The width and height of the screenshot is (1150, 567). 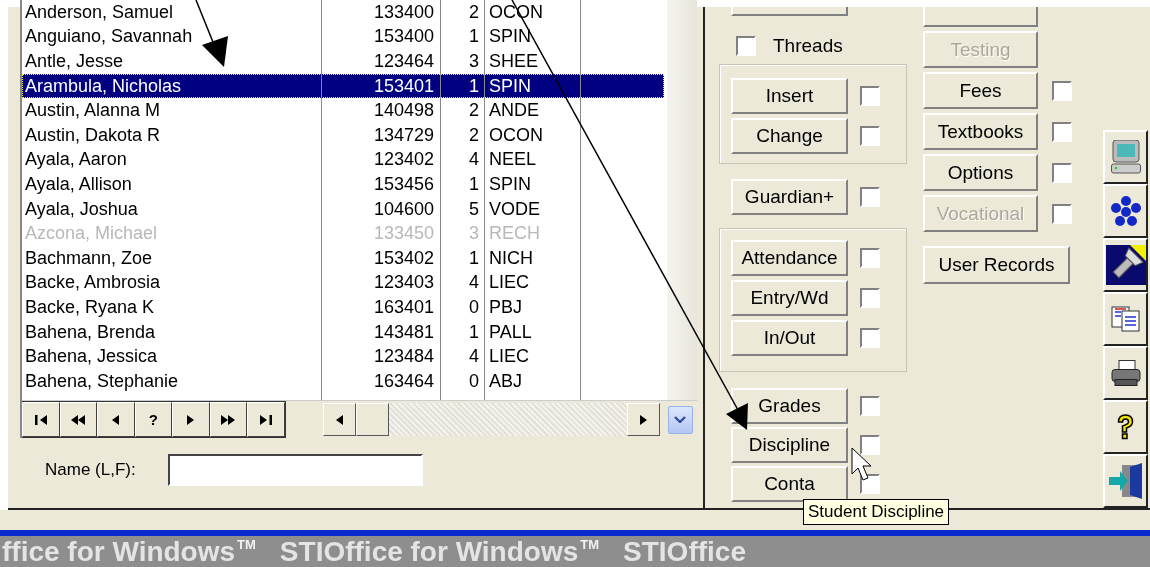 I want to click on action-button: In/Out, so click(x=789, y=338).